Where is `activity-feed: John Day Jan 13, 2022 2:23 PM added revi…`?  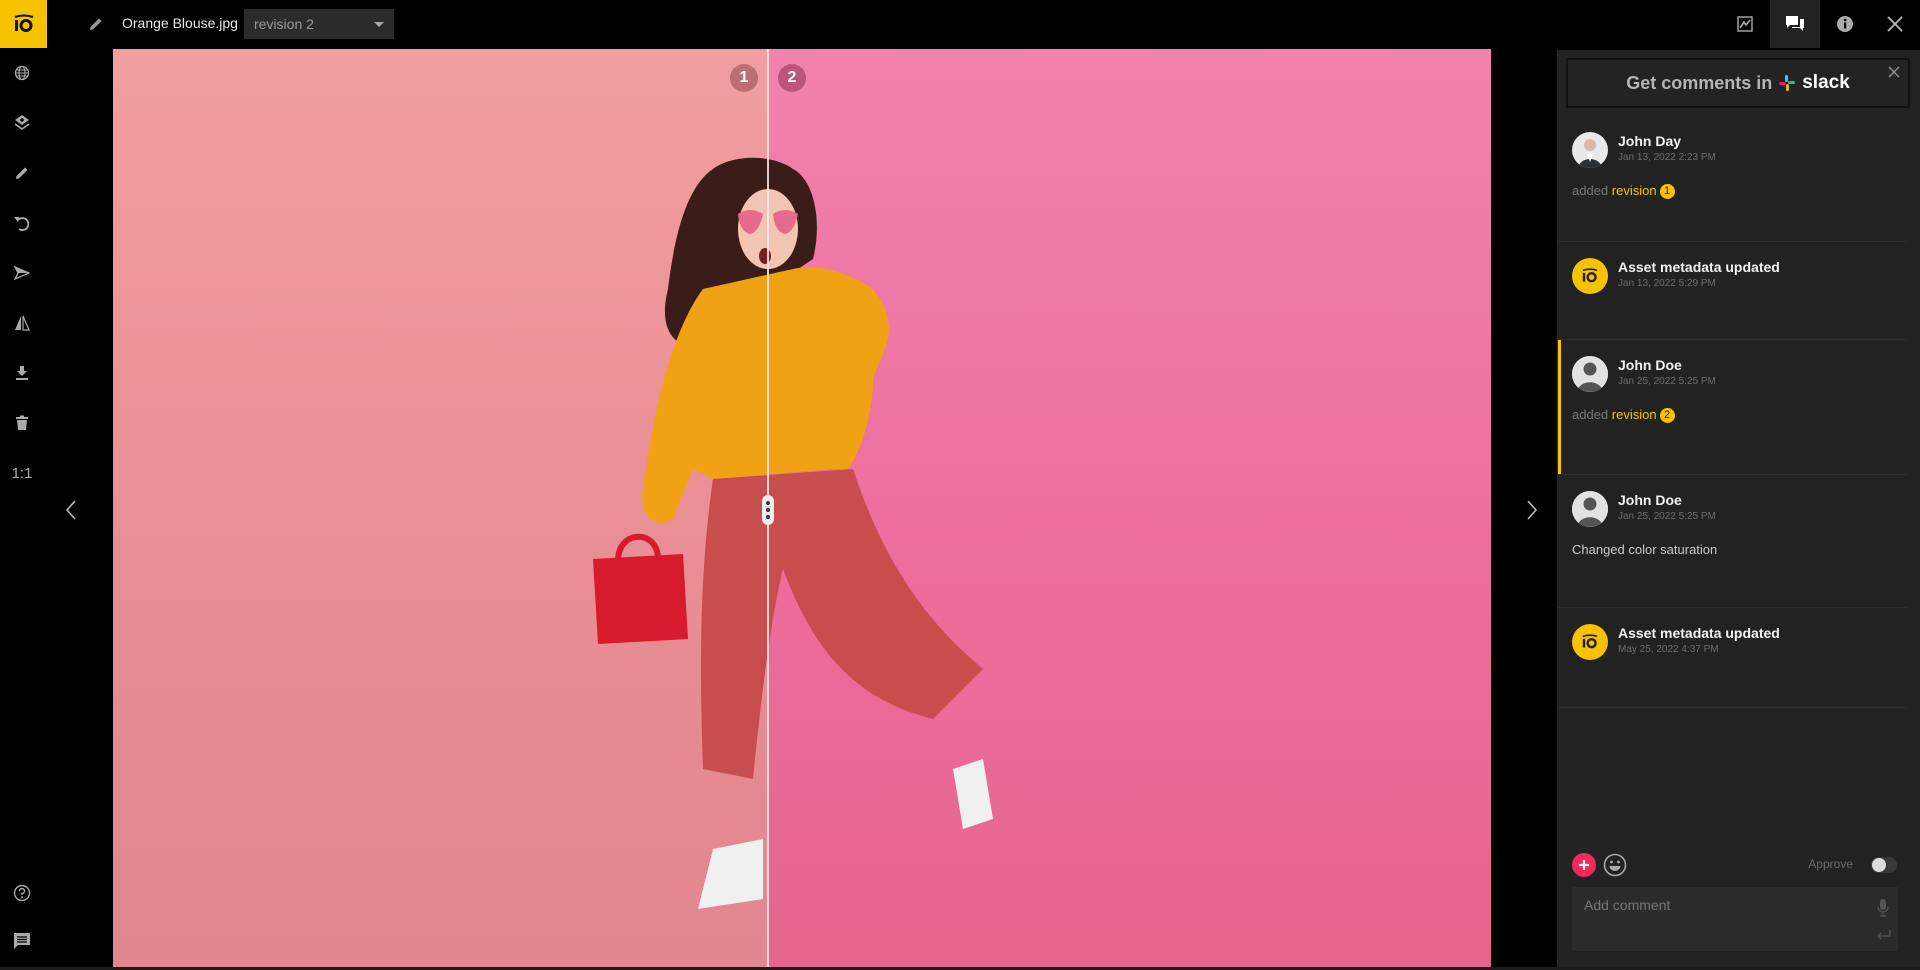
activity-feed: John Day Jan 13, 2022 2:23 PM added revi… is located at coordinates (1739, 415).